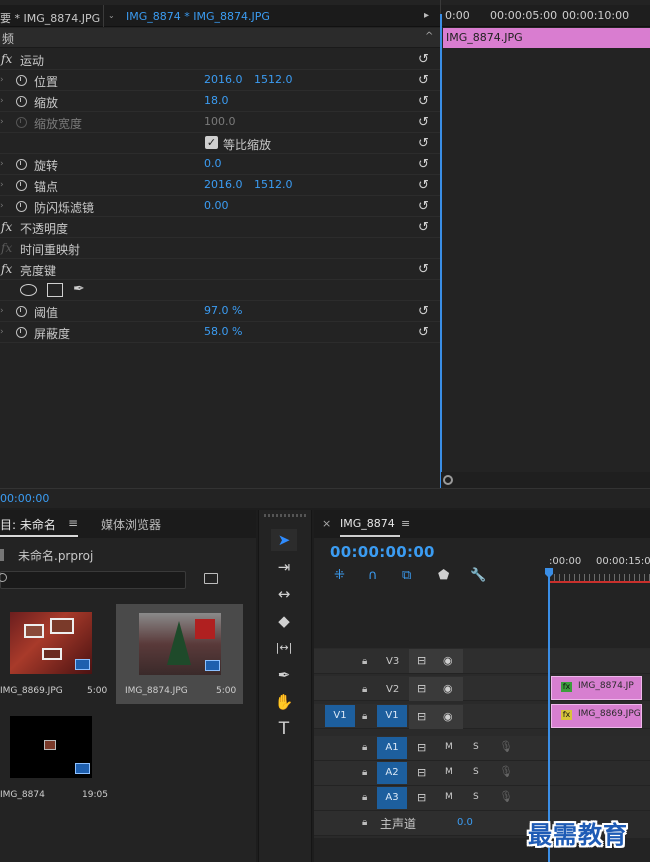 The image size is (650, 862). I want to click on snap-magnet-icon: ∩, so click(373, 575).